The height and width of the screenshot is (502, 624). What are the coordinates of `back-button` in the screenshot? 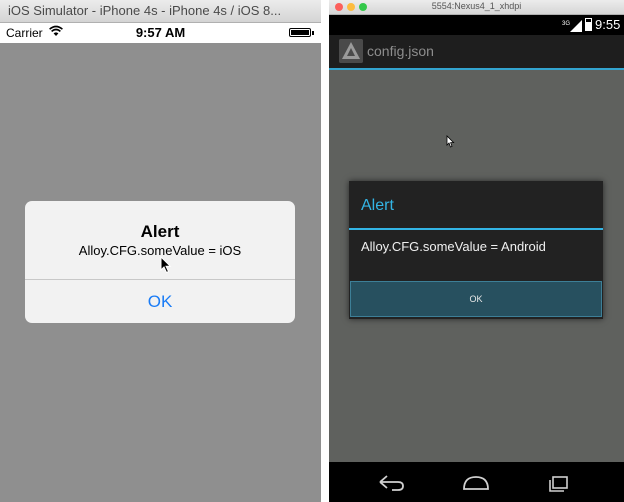 It's located at (391, 482).